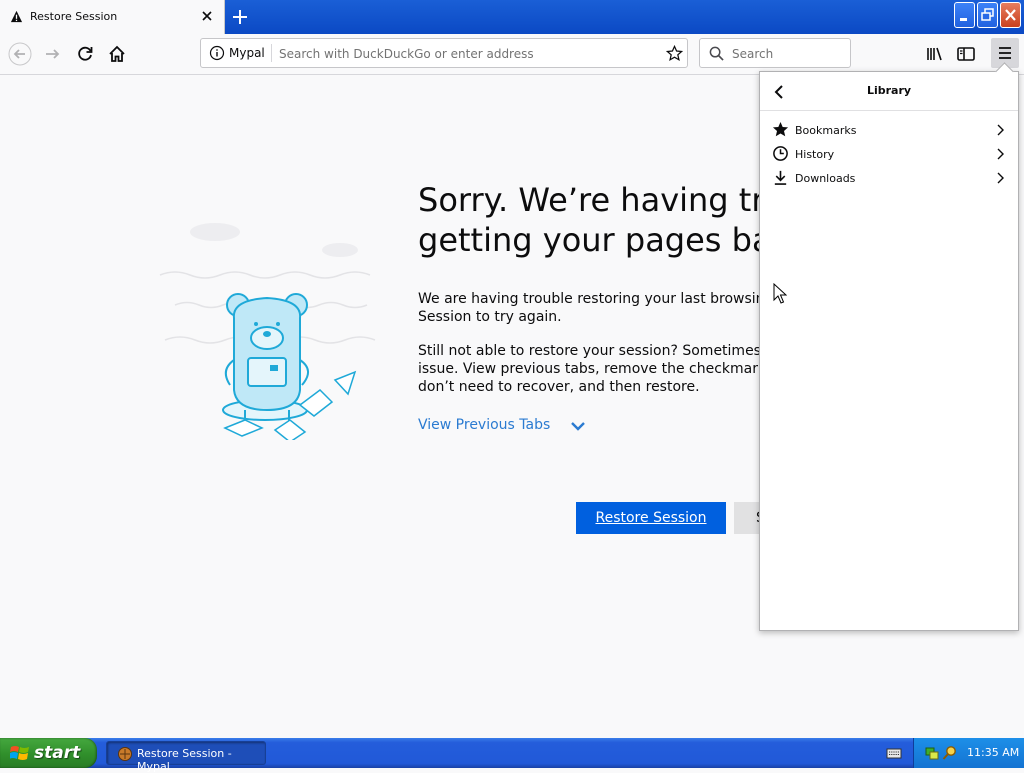  Describe the element at coordinates (674, 53) in the screenshot. I see `bookmark-star-icon` at that location.